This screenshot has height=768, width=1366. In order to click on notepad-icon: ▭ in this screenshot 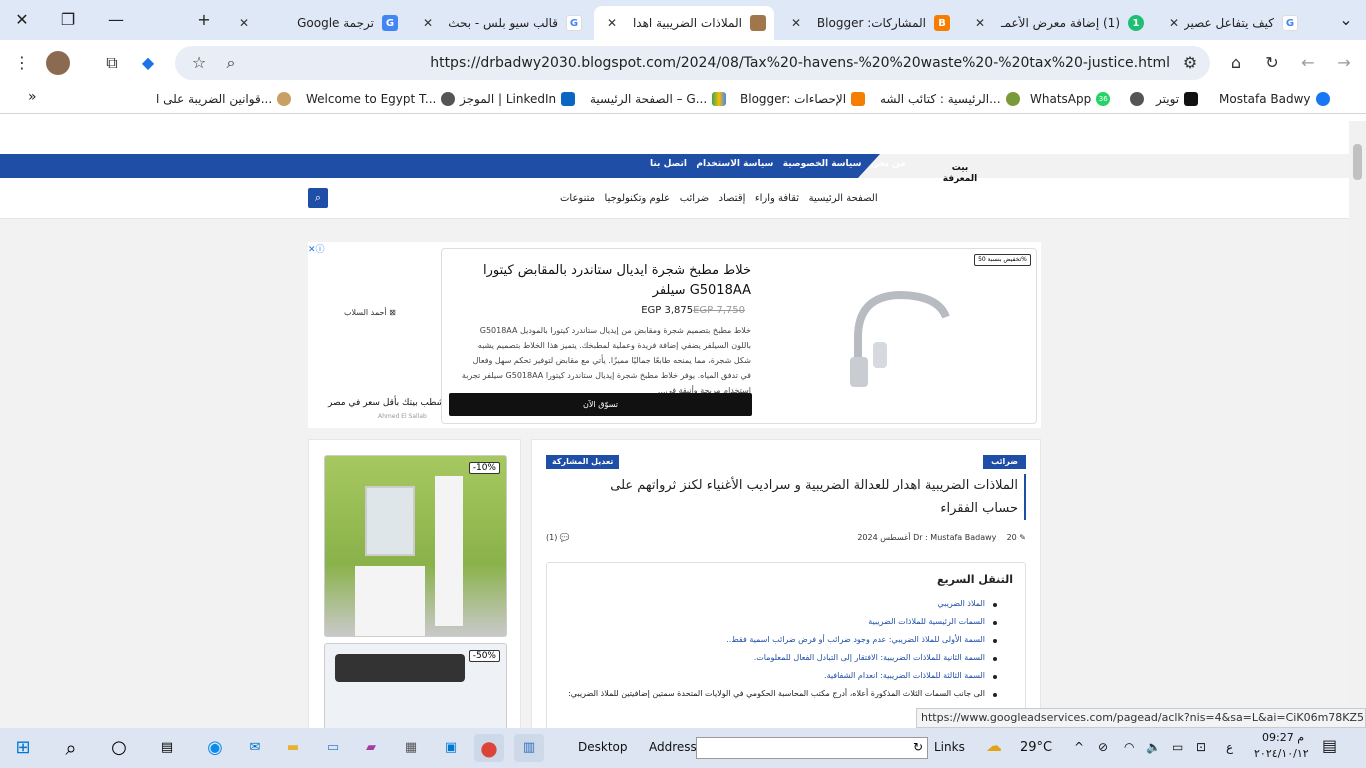, I will do `click(333, 748)`.